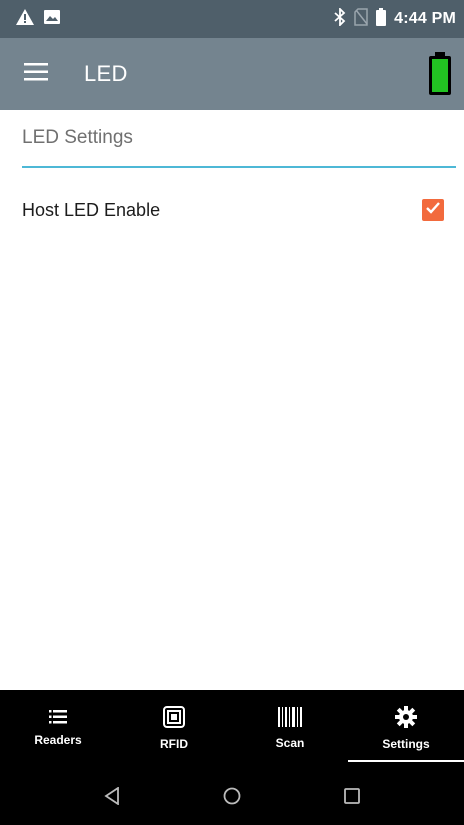 This screenshot has height=825, width=464. I want to click on nav-item-rfid: RFID, so click(174, 728).